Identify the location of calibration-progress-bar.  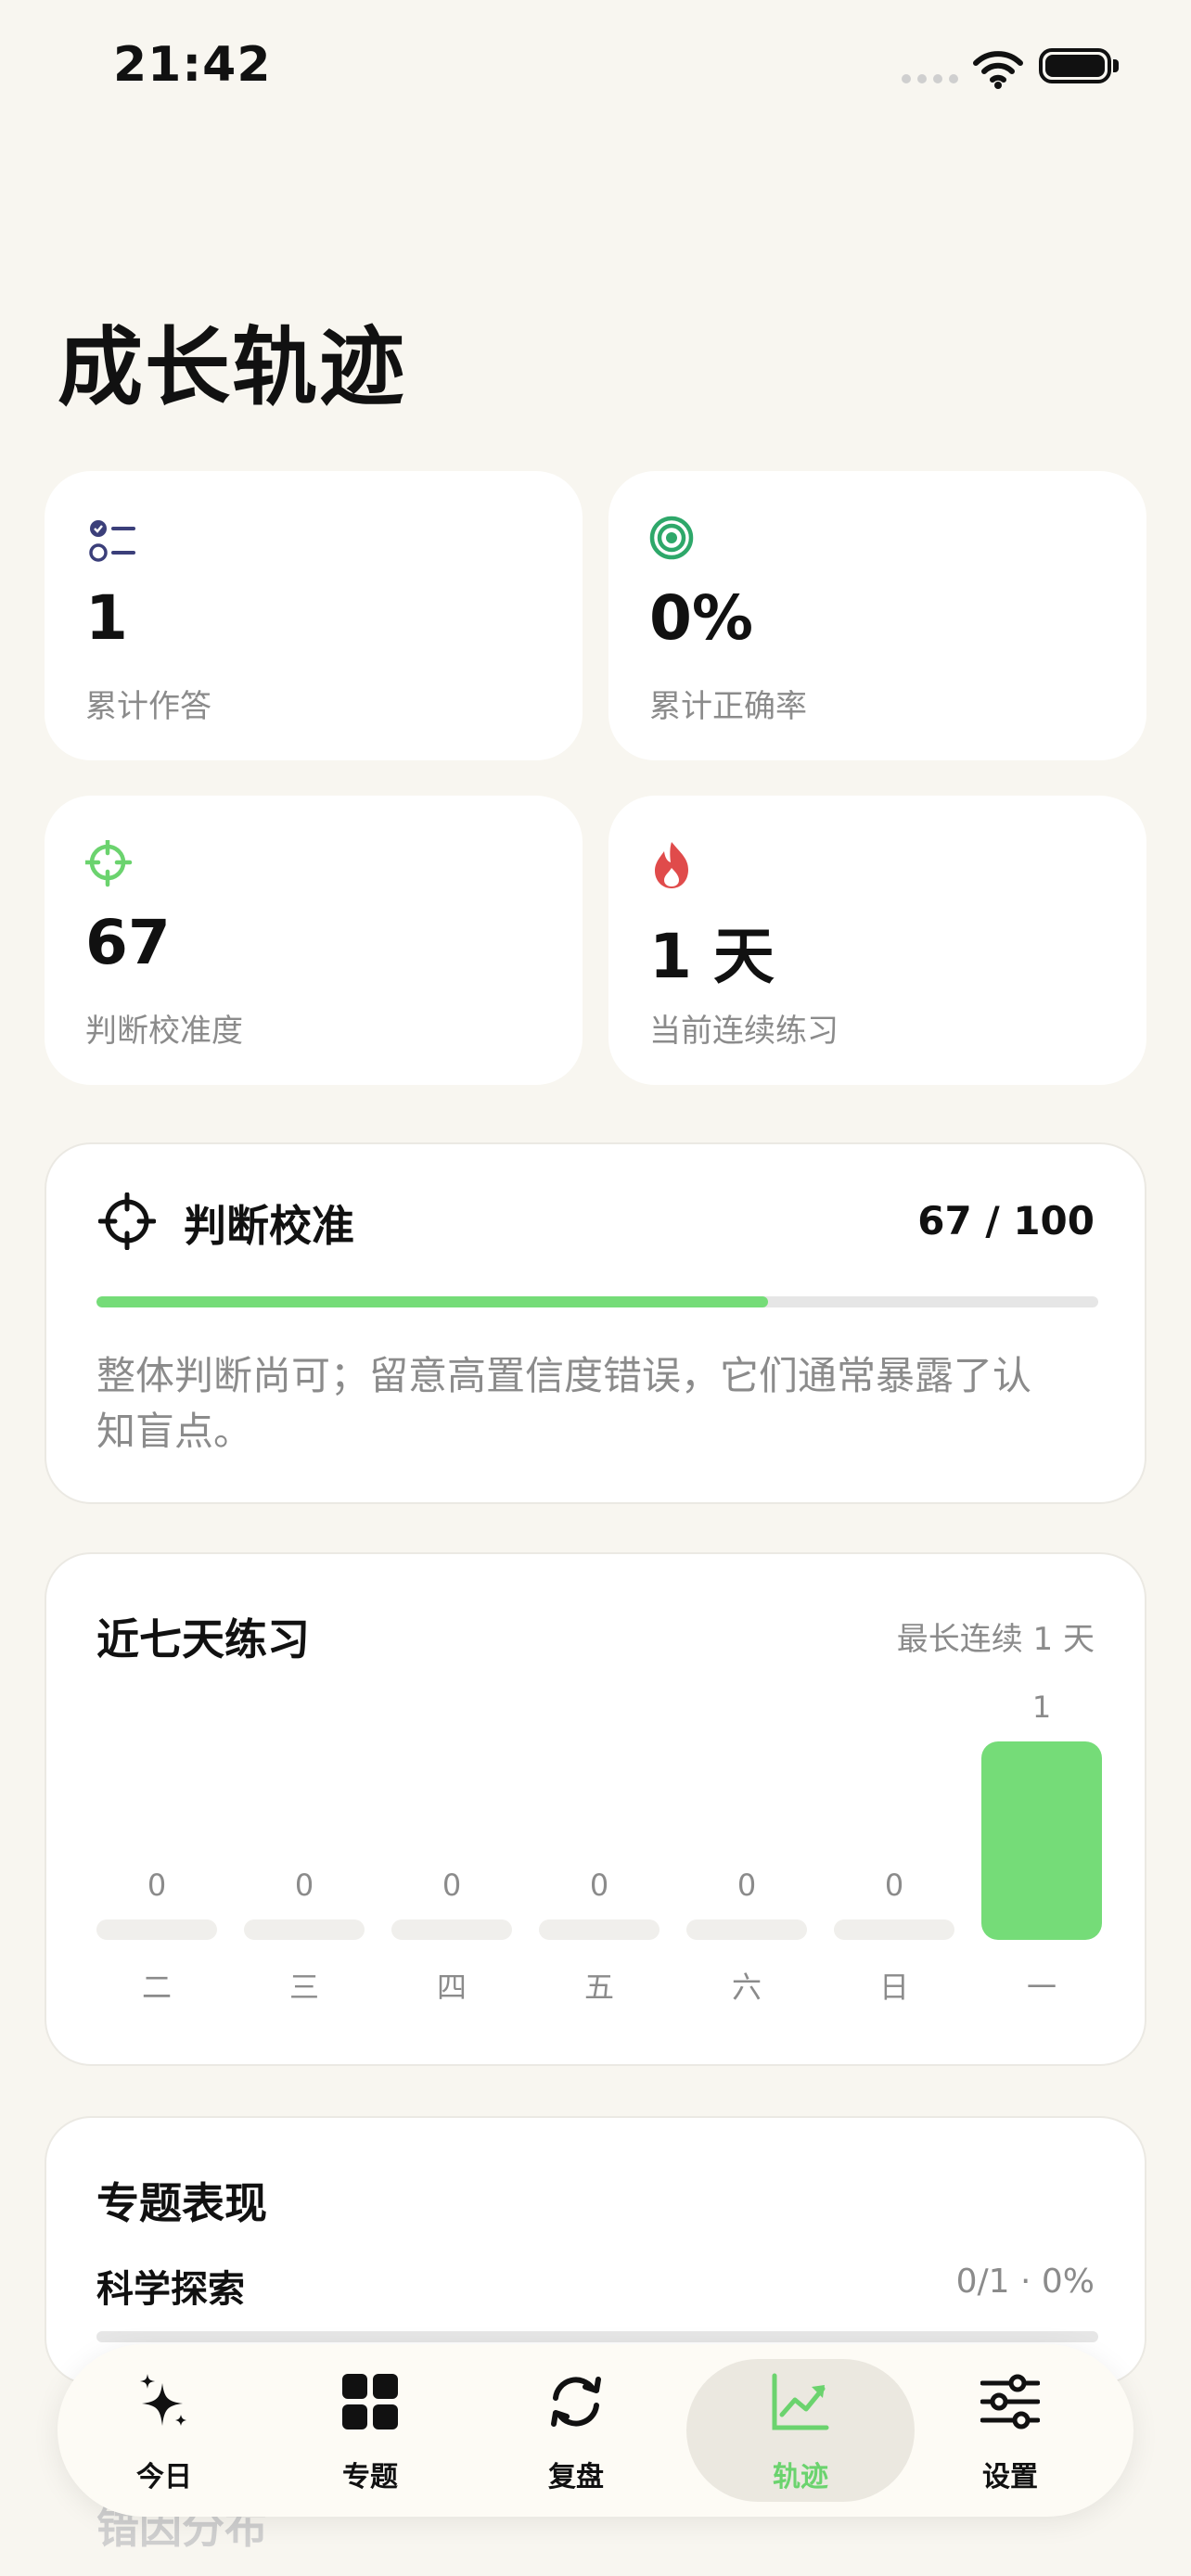
(597, 1301).